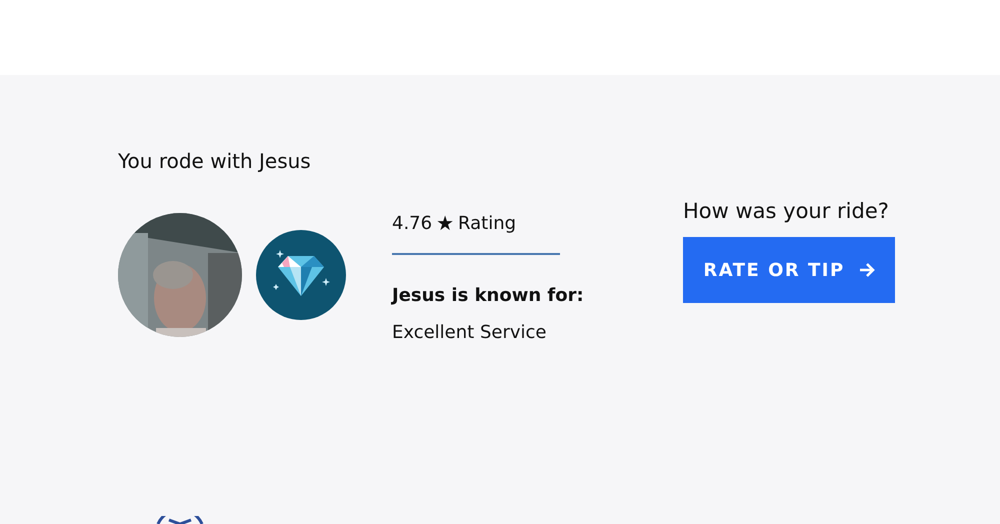 The height and width of the screenshot is (524, 1000). Describe the element at coordinates (789, 270) in the screenshot. I see `rate-or-tip-button: RATE OR TIP` at that location.